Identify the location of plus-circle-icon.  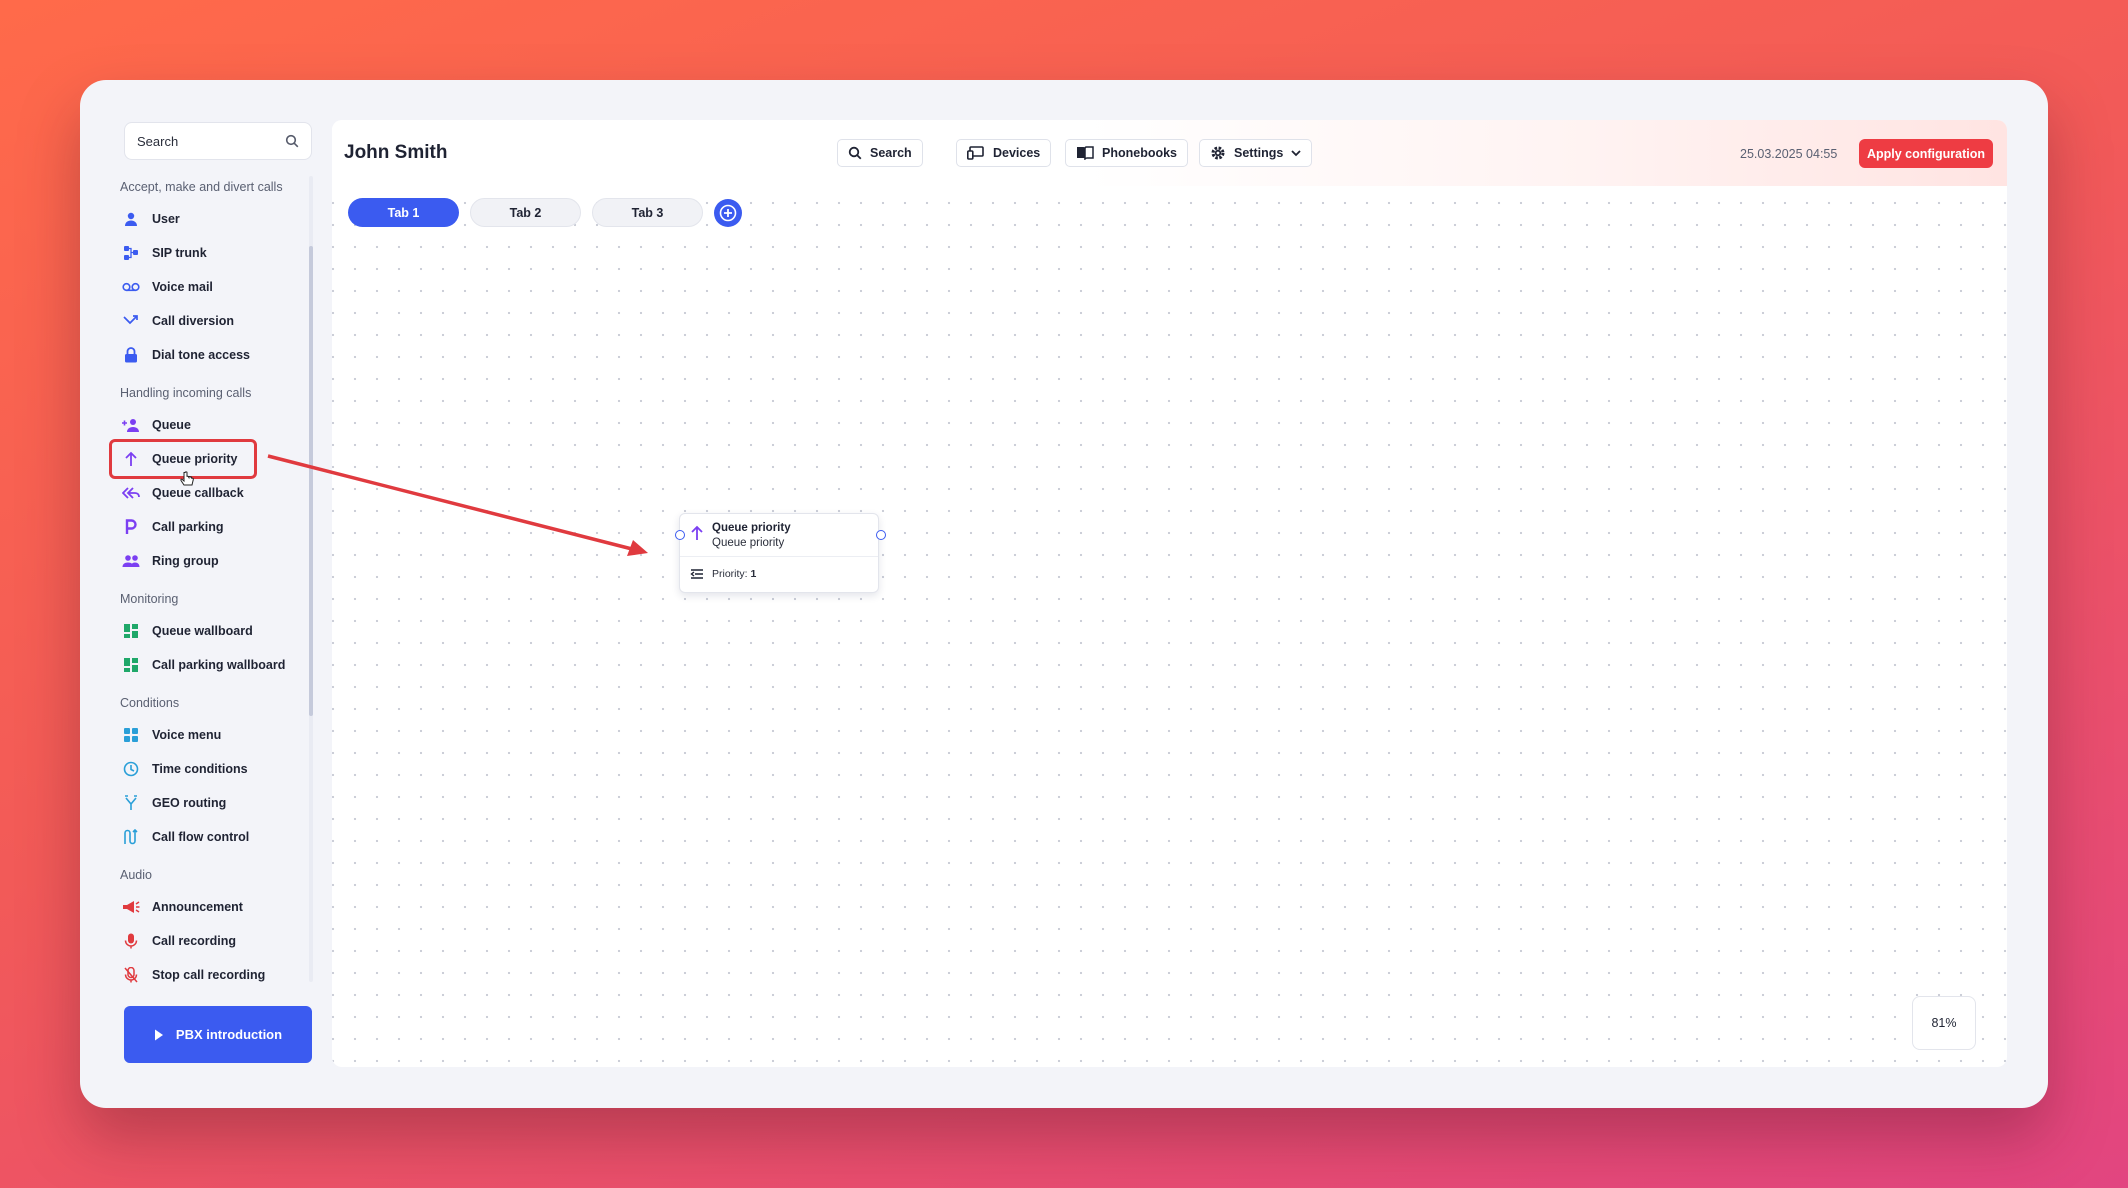
(728, 213).